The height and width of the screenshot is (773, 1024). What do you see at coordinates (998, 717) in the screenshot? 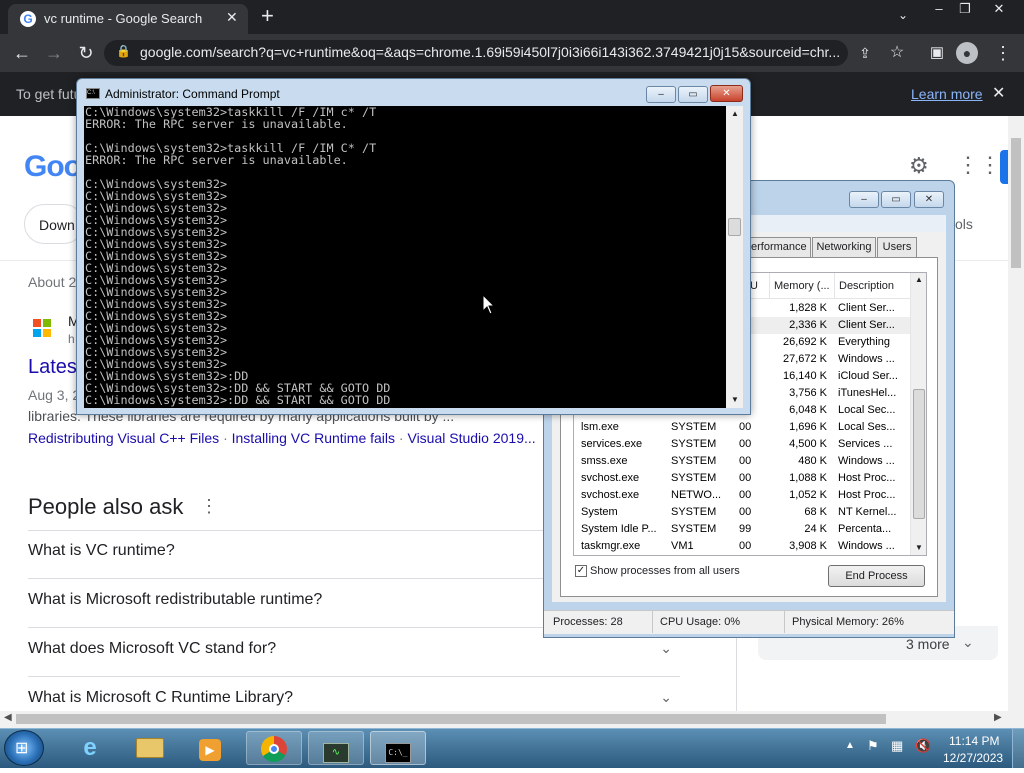
I see `scroll-right-icon: ▶` at bounding box center [998, 717].